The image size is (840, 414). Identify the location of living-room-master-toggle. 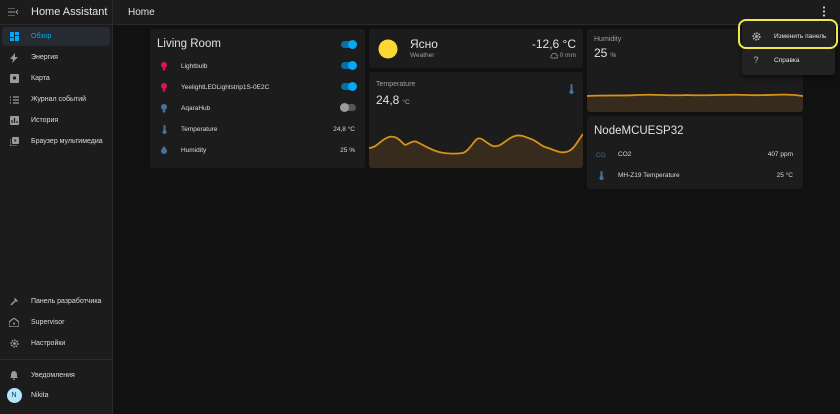
(349, 44).